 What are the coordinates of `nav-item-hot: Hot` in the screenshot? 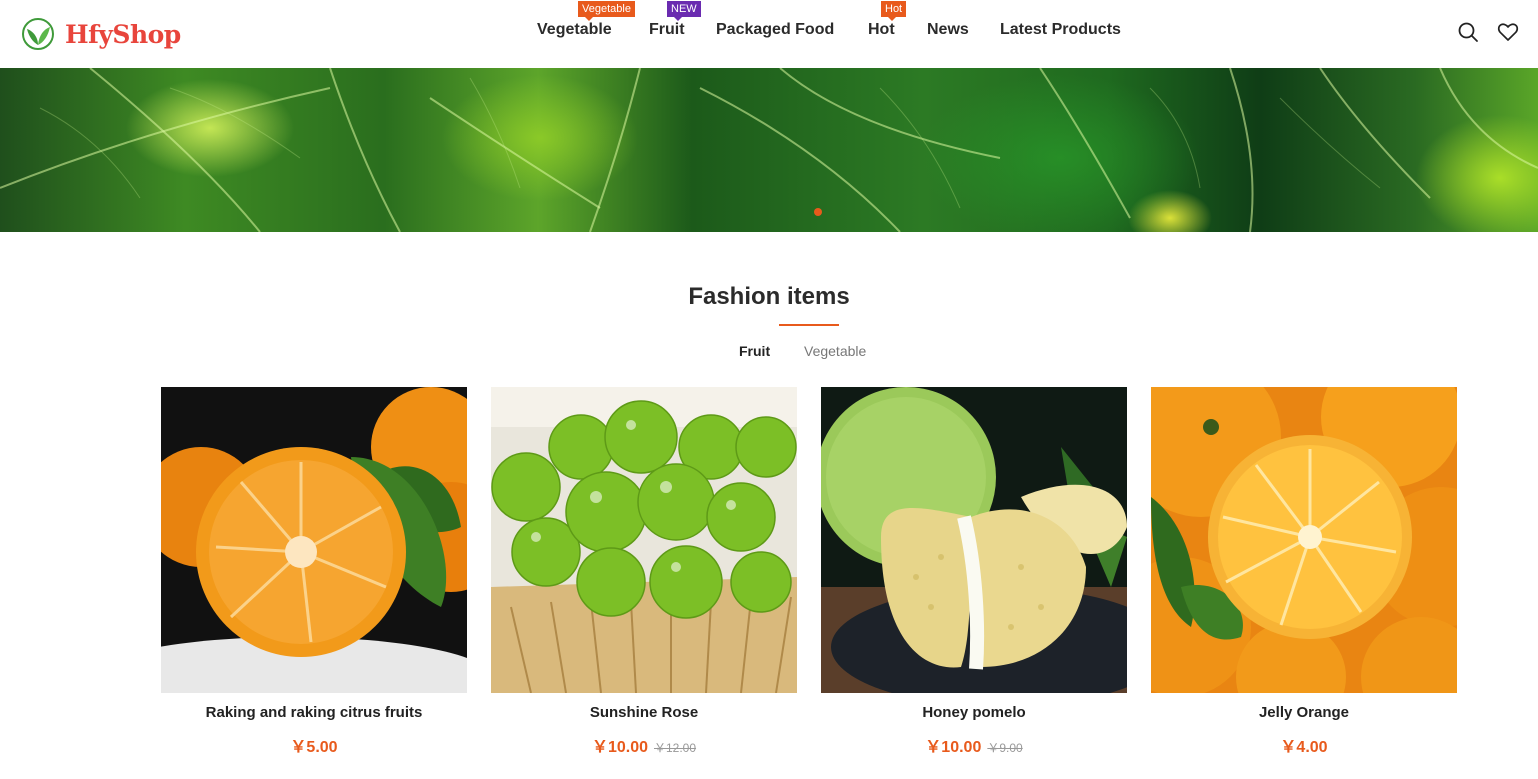 It's located at (881, 30).